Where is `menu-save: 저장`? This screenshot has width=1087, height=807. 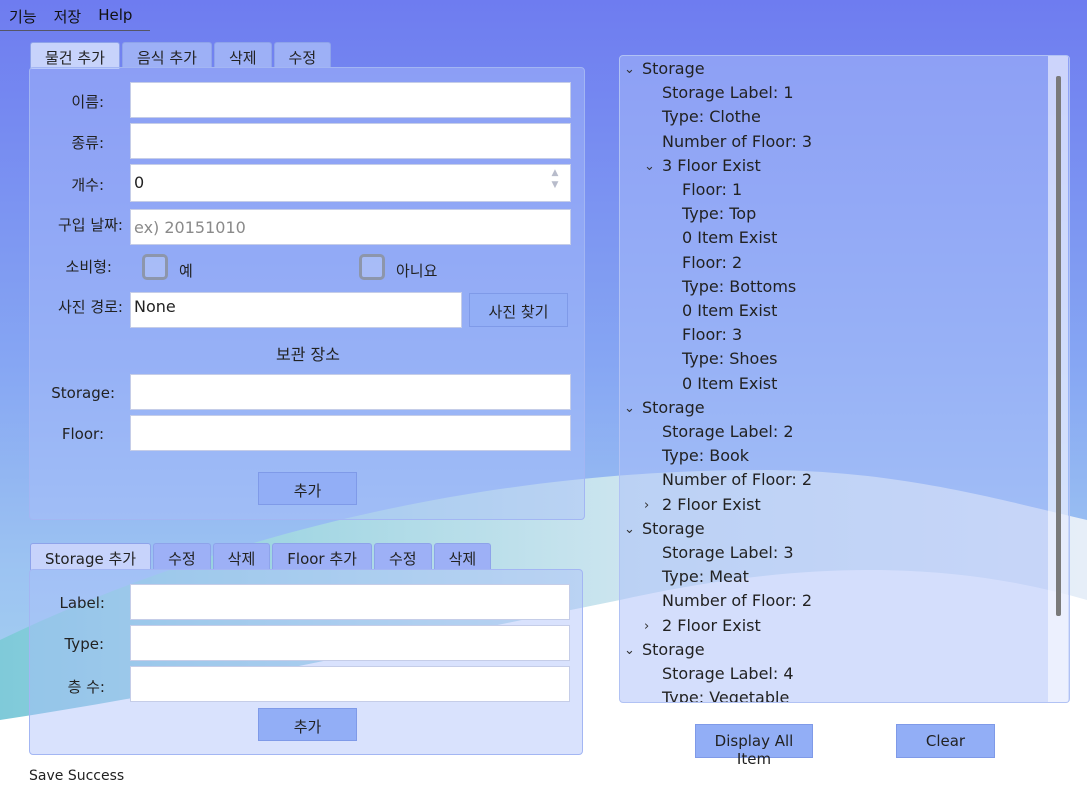
menu-save: 저장 is located at coordinates (67, 15).